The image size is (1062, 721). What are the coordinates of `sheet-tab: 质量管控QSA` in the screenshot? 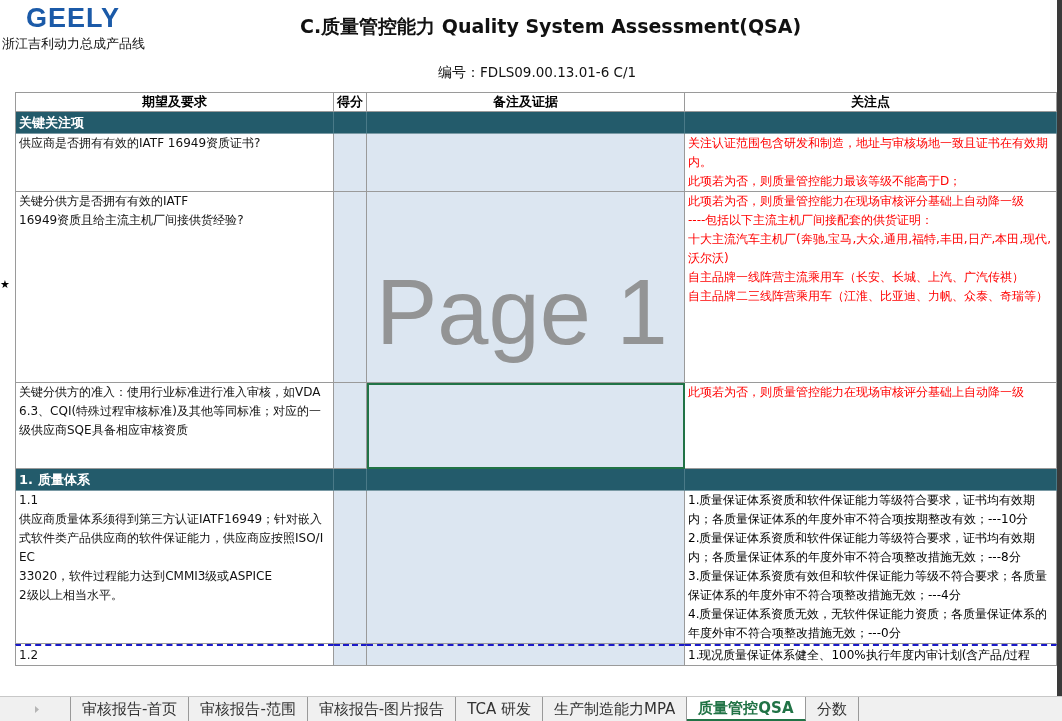 It's located at (746, 709).